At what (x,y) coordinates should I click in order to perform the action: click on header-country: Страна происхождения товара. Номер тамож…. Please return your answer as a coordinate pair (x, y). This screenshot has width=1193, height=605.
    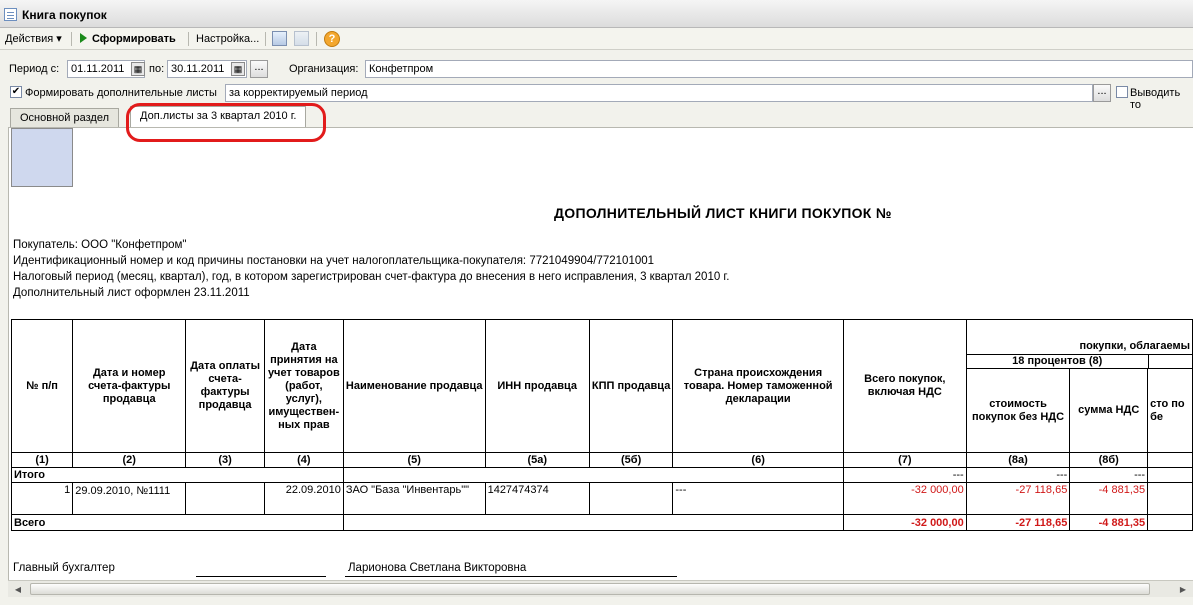
    Looking at the image, I should click on (758, 386).